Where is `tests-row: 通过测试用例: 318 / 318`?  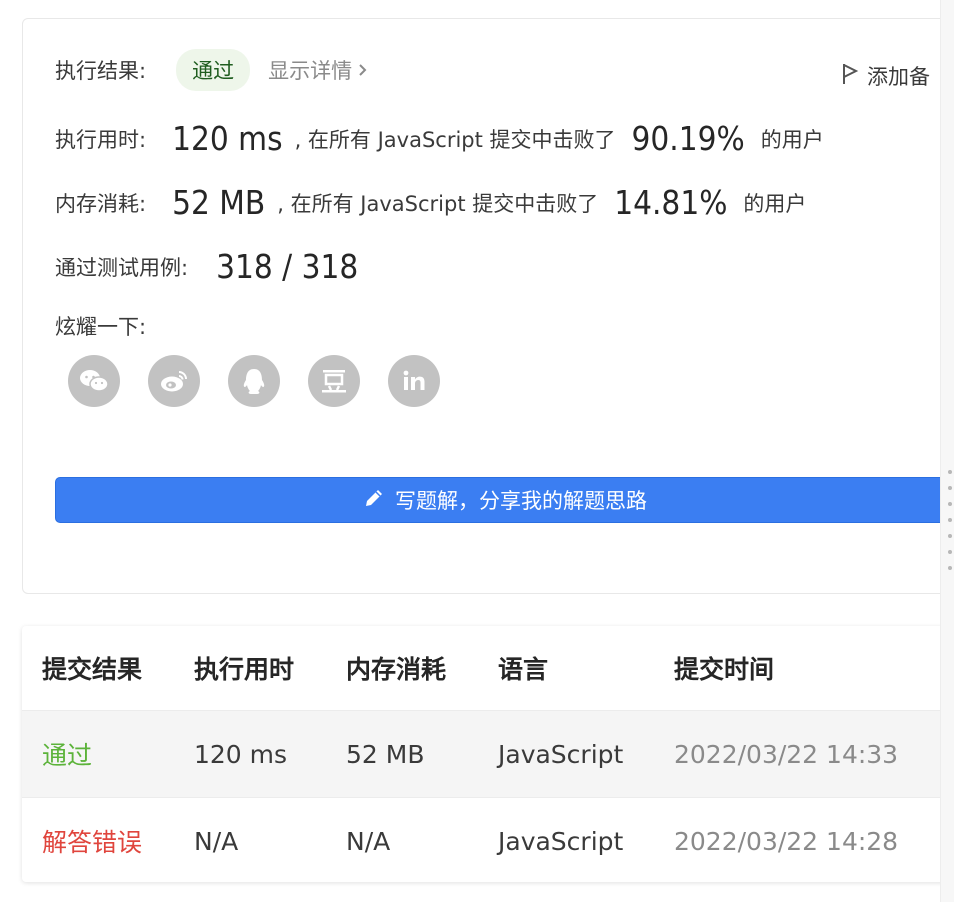
tests-row: 通过测试用例: 318 / 318 is located at coordinates (206, 266).